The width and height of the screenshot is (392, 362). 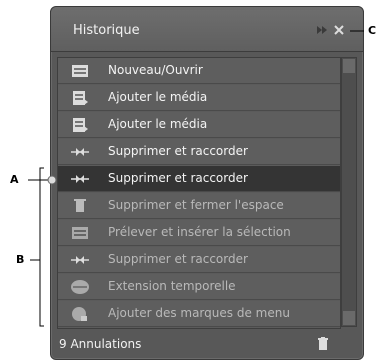 What do you see at coordinates (372, 30) in the screenshot?
I see `callout-c: C` at bounding box center [372, 30].